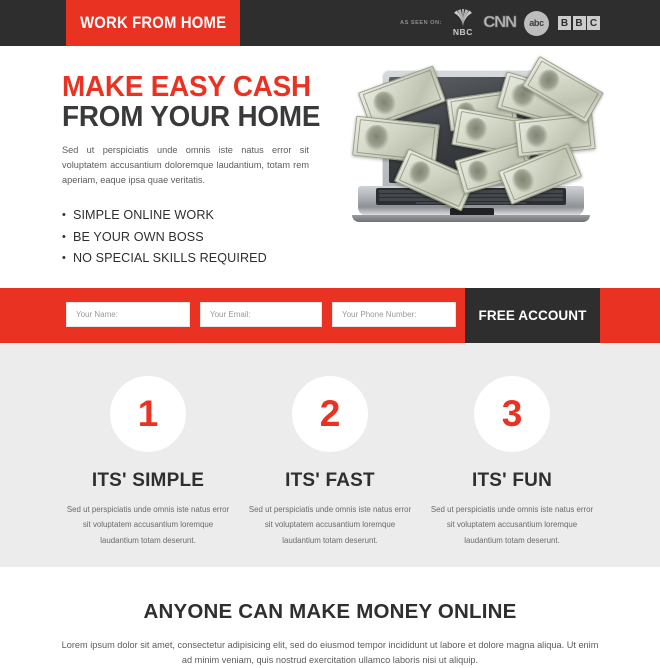  I want to click on feature-number-circle: 1, so click(148, 414).